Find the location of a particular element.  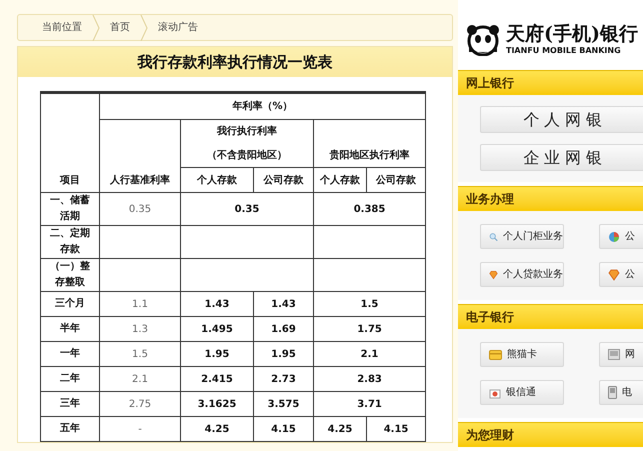

panda-logo-icon is located at coordinates (483, 40).